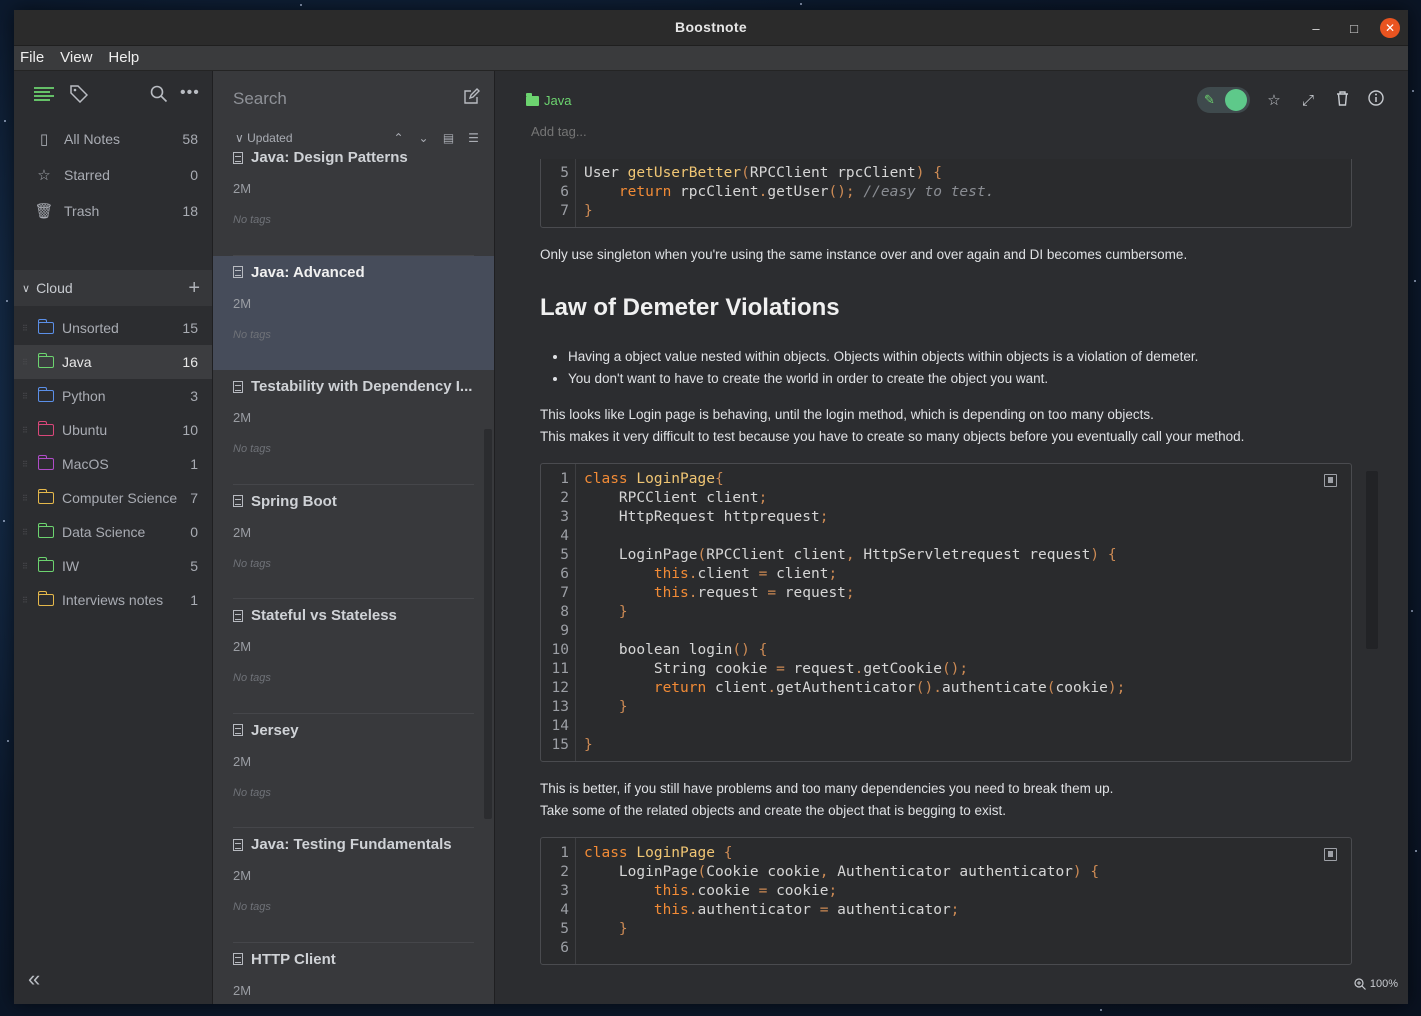  What do you see at coordinates (1342, 100) in the screenshot?
I see `trash-icon` at bounding box center [1342, 100].